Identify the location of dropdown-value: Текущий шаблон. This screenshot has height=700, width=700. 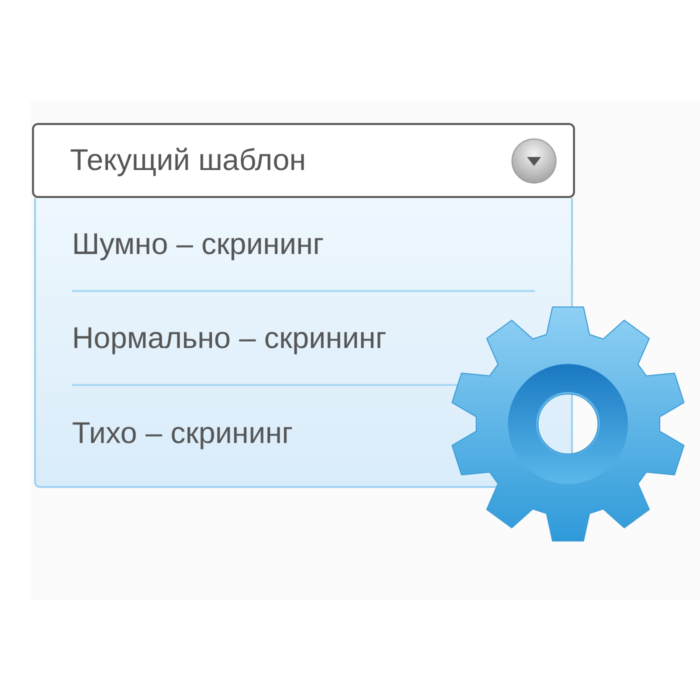
(188, 161).